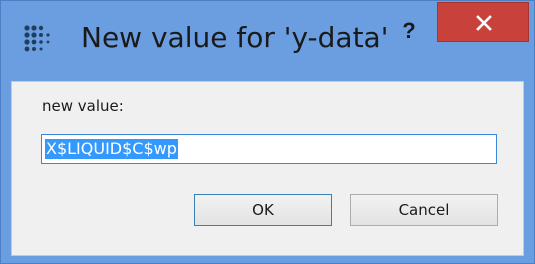 The image size is (535, 264). I want to click on help-button: ?, so click(409, 31).